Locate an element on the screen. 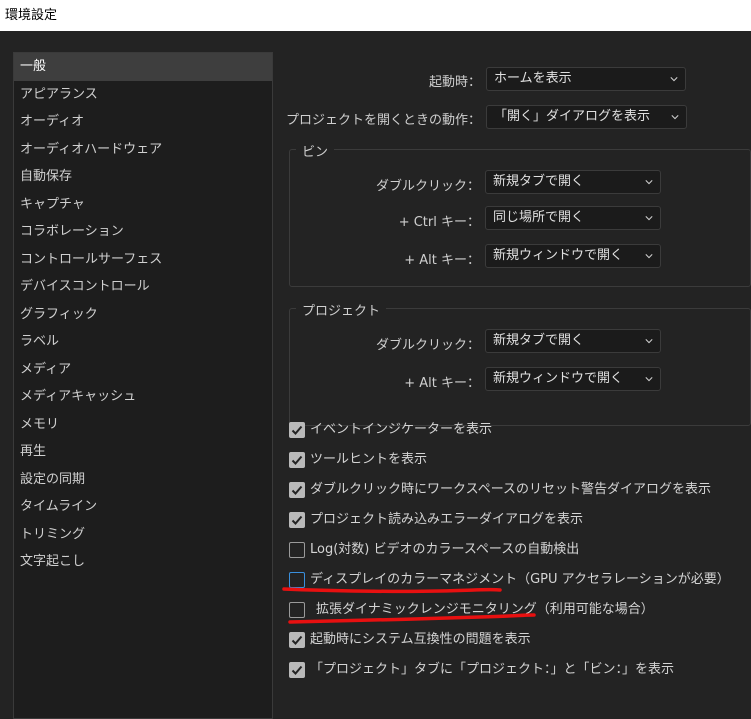 The width and height of the screenshot is (751, 719). check-log-colorspace-detect-label: Log(対数) ビデオのカラースペースの自動検出 is located at coordinates (445, 549).